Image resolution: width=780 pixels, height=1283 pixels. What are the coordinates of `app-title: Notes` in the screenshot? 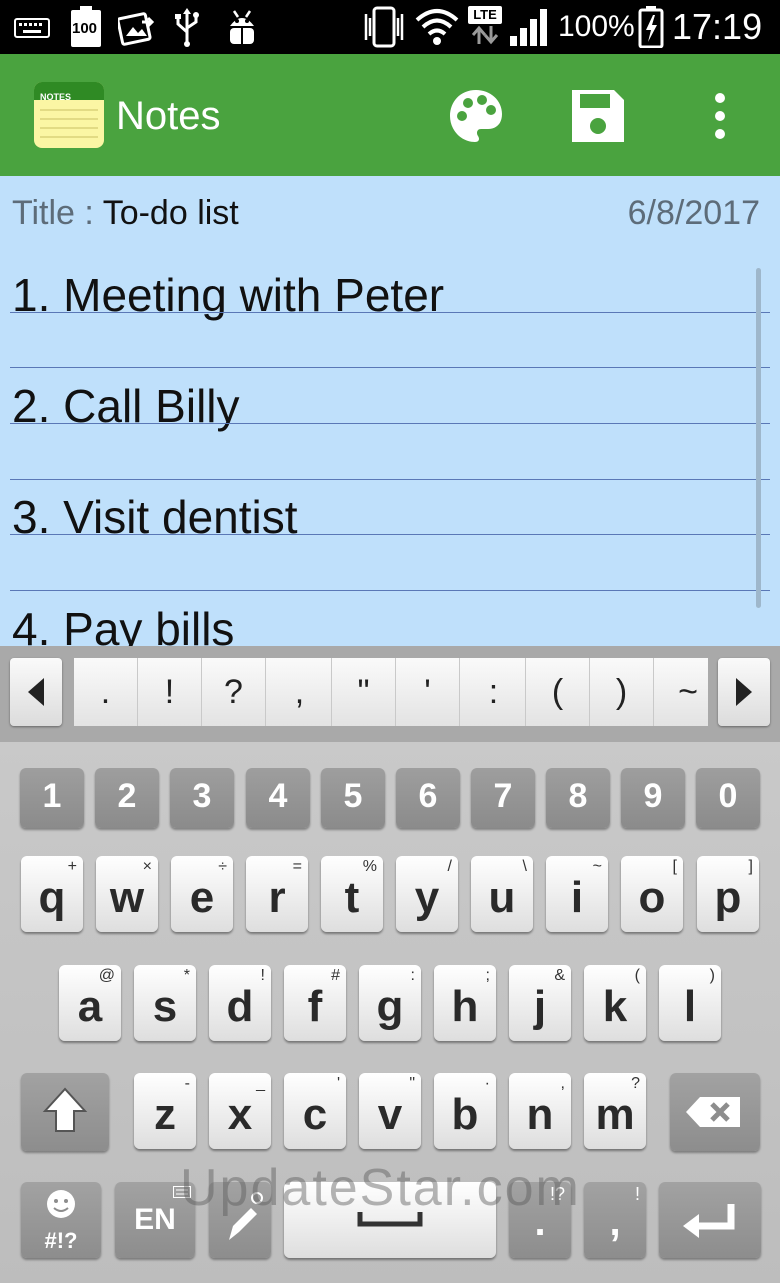 It's located at (168, 116).